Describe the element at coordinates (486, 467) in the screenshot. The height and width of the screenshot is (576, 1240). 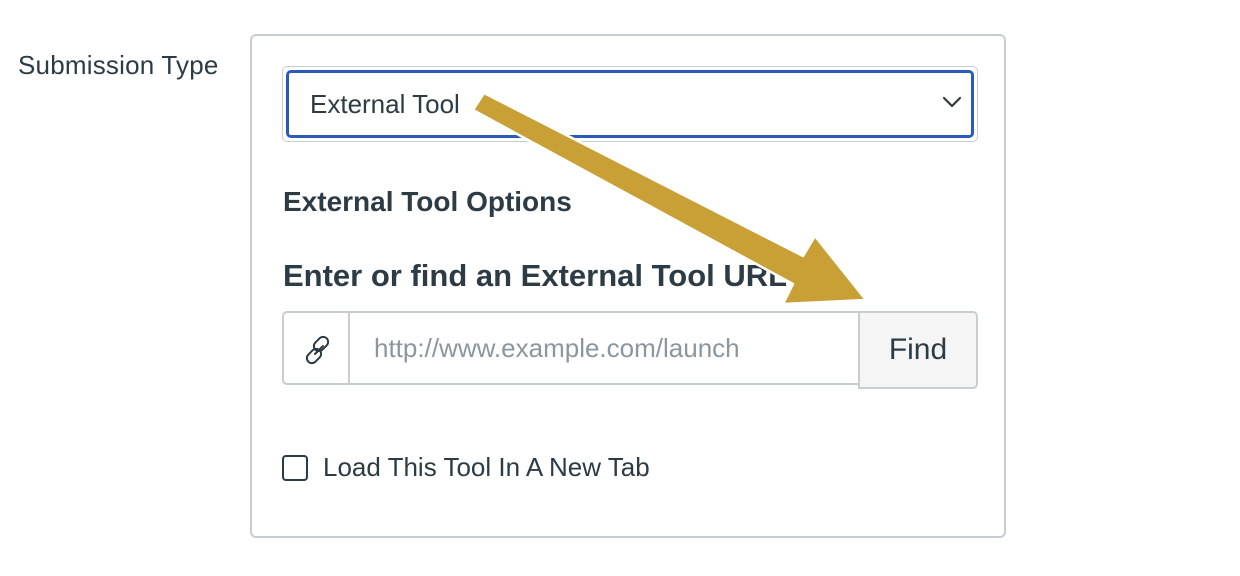
I see `new-tab-checkbox-label: Load This Tool In A New Tab` at that location.